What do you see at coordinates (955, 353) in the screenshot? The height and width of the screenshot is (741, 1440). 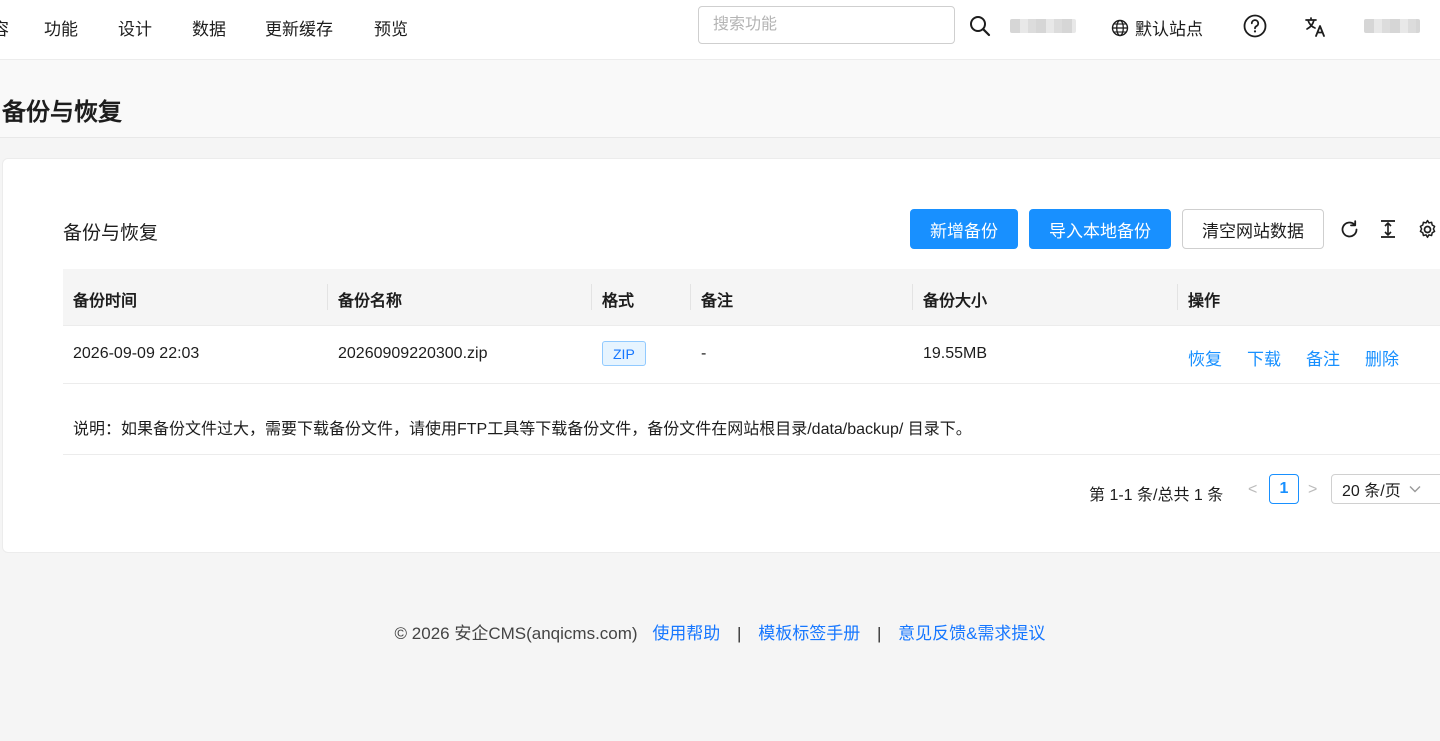 I see `backup-size: 19.55MB` at bounding box center [955, 353].